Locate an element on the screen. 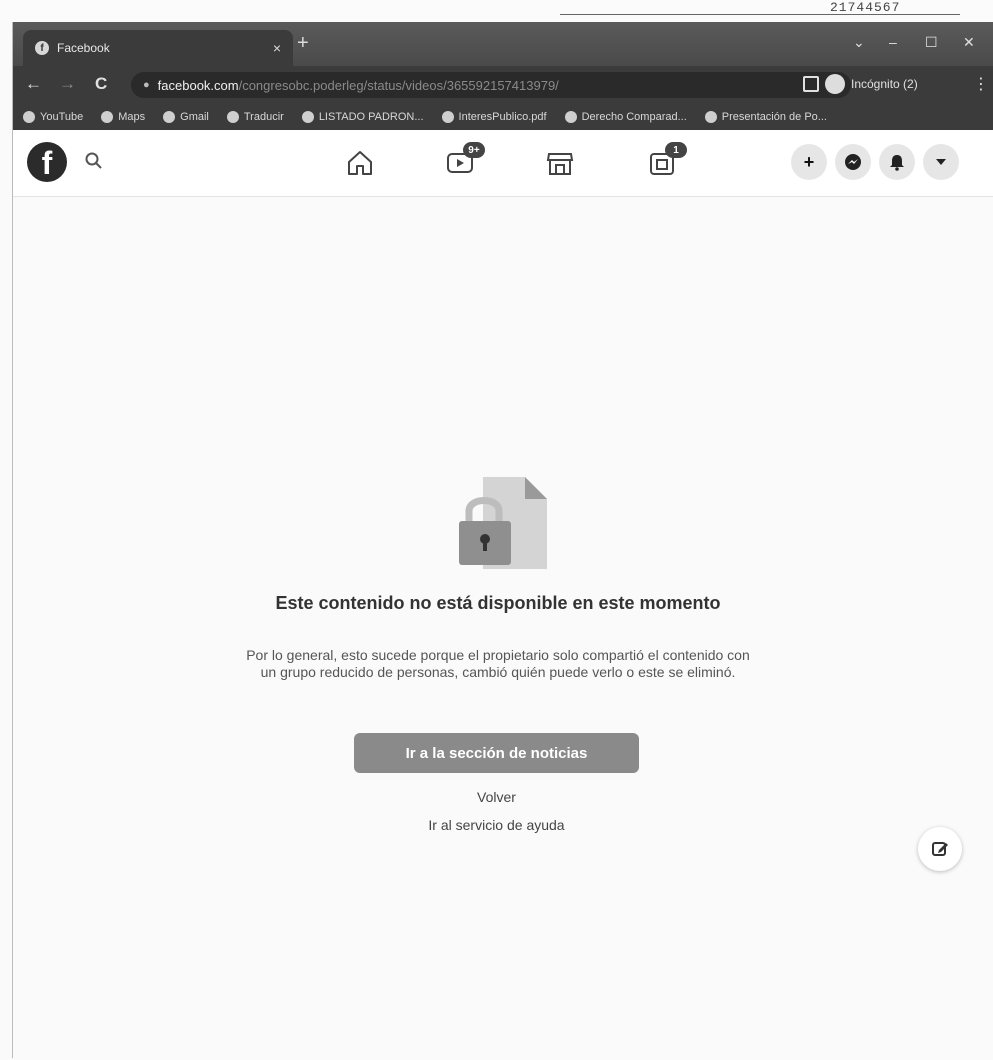 The image size is (993, 1060). url-host: facebook.com is located at coordinates (198, 85).